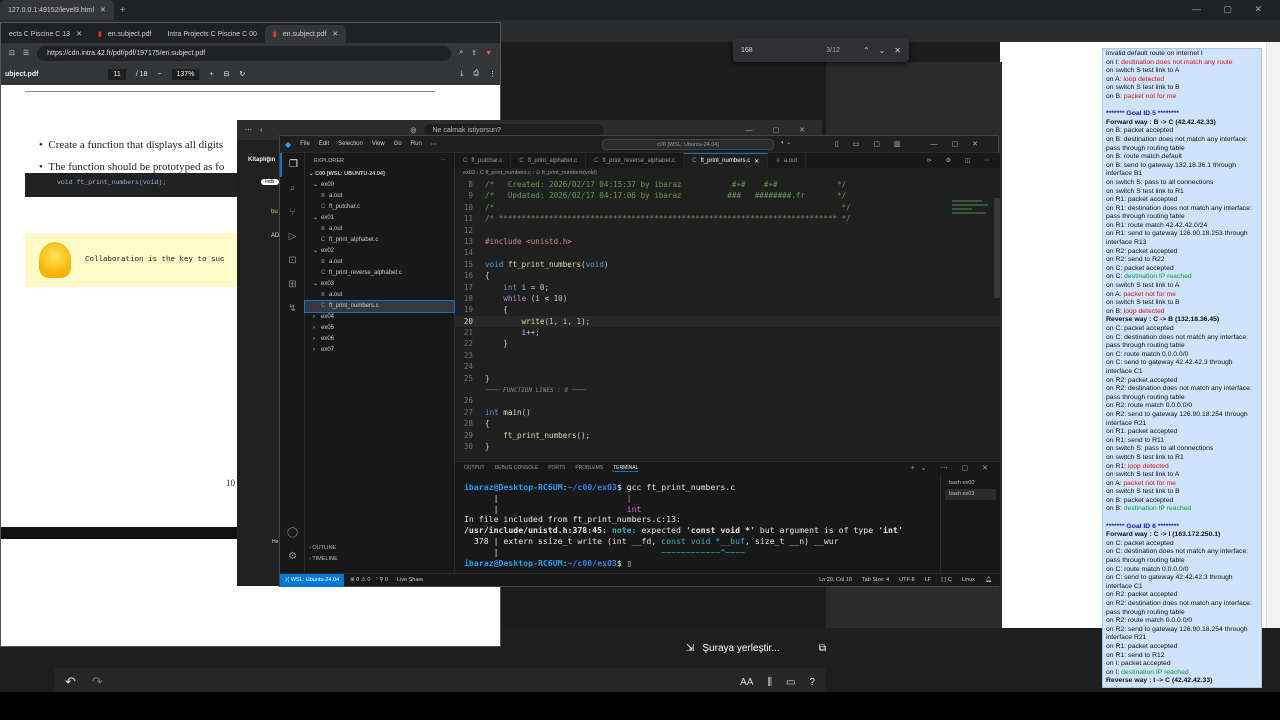 The width and height of the screenshot is (1280, 720). I want to click on explorer-icon: ❐, so click(292, 165).